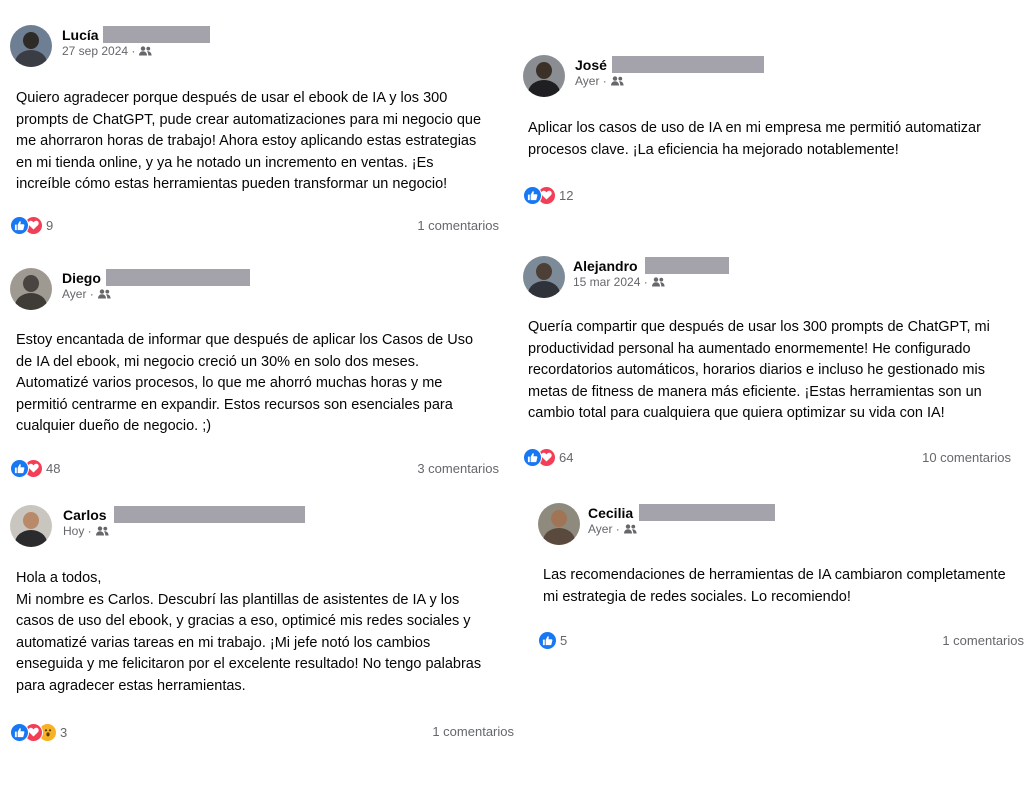  I want to click on reactions-summary: 5, so click(552, 640).